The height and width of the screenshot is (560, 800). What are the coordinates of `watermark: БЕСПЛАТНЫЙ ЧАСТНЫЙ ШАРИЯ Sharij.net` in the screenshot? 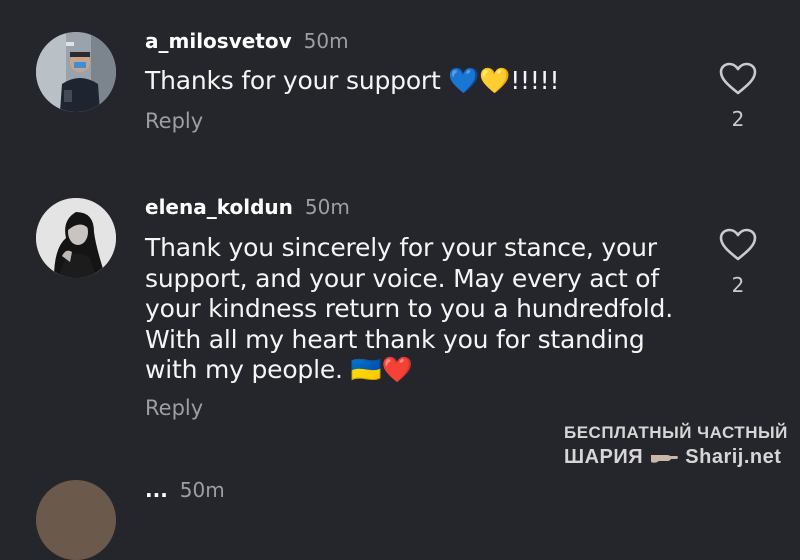 It's located at (679, 446).